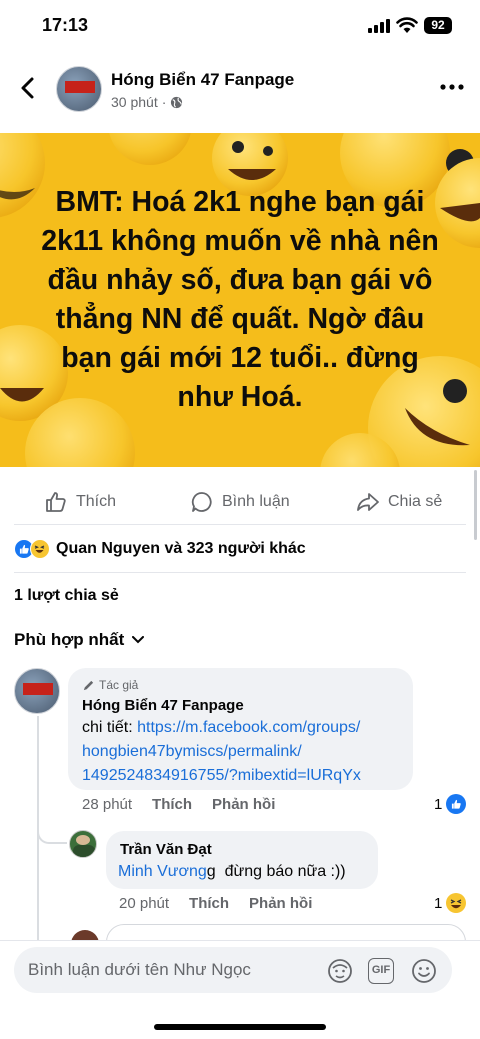 The width and height of the screenshot is (480, 1039). Describe the element at coordinates (138, 640) in the screenshot. I see `chevron-down-icon` at that location.